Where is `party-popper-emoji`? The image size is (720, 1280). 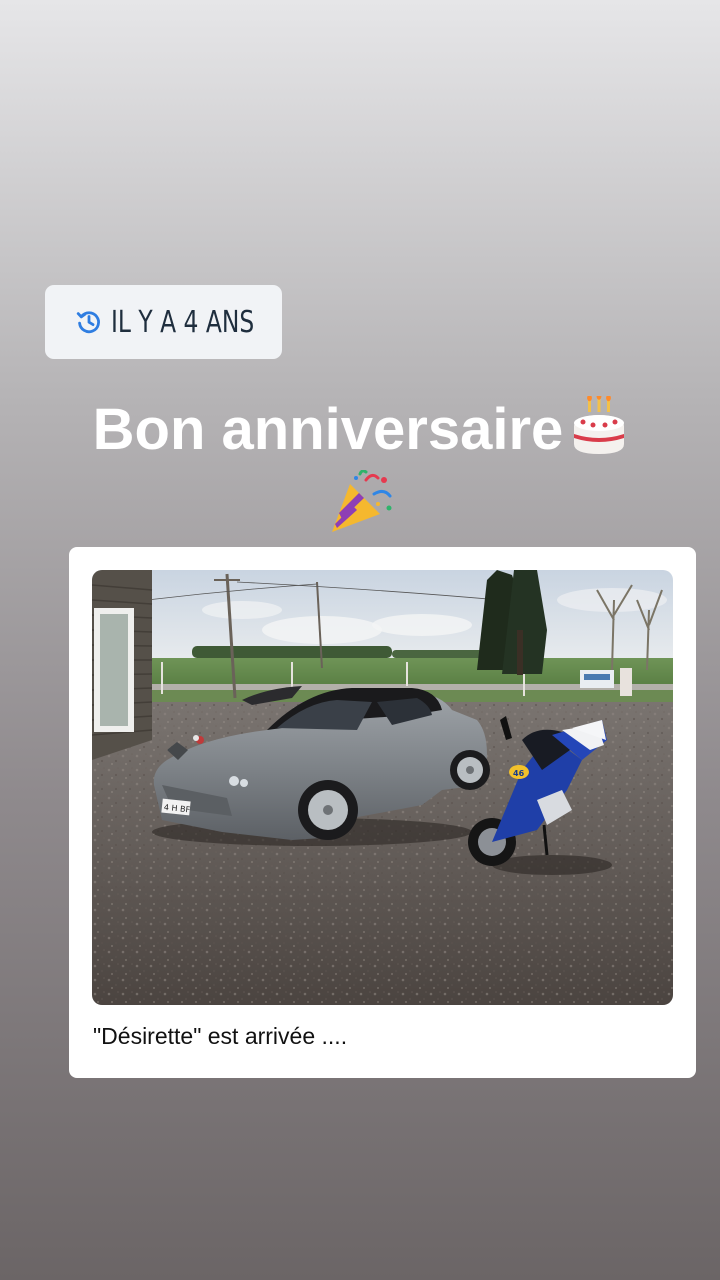 party-popper-emoji is located at coordinates (360, 501).